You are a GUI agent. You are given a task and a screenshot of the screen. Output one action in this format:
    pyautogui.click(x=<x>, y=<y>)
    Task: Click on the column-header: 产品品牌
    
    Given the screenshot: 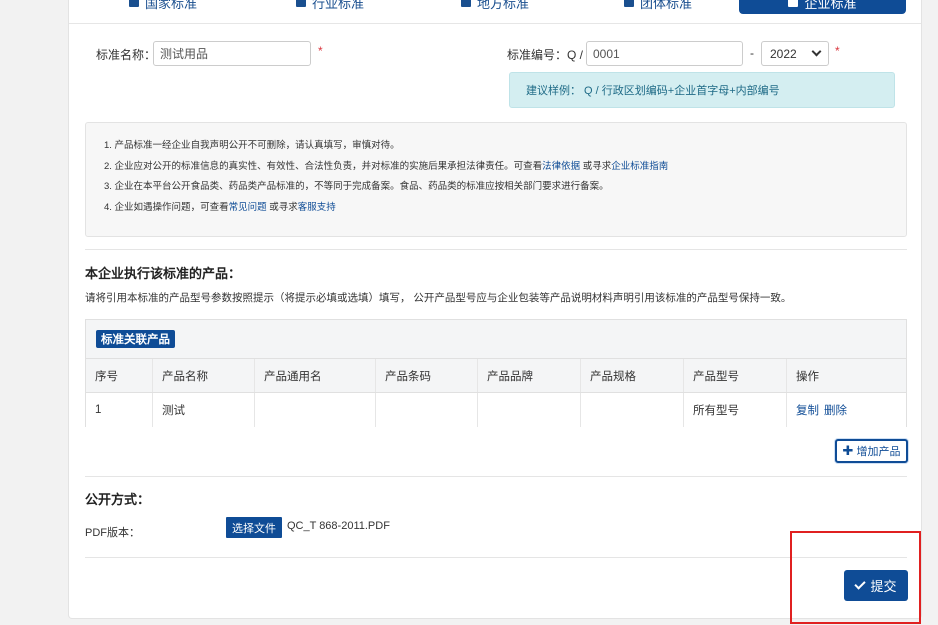 What is the action you would take?
    pyautogui.click(x=529, y=375)
    